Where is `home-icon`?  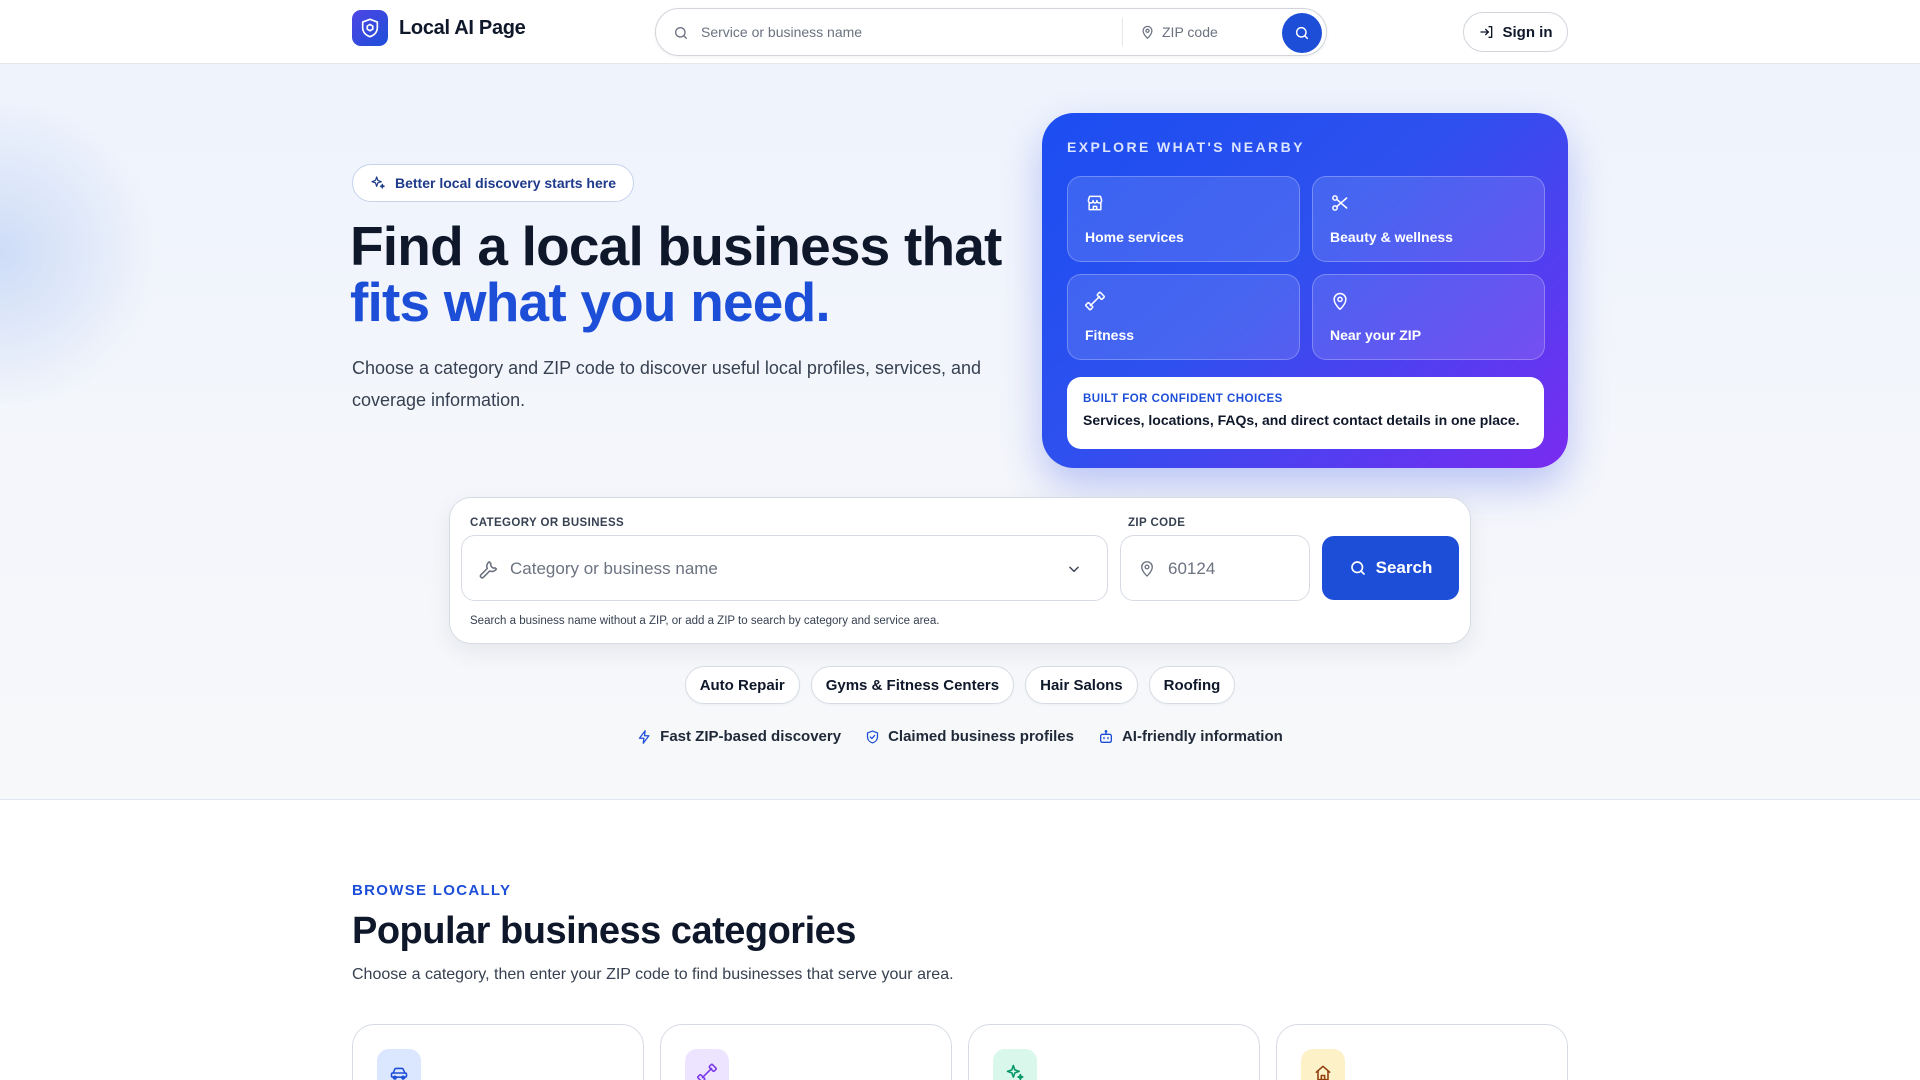 home-icon is located at coordinates (1323, 1064).